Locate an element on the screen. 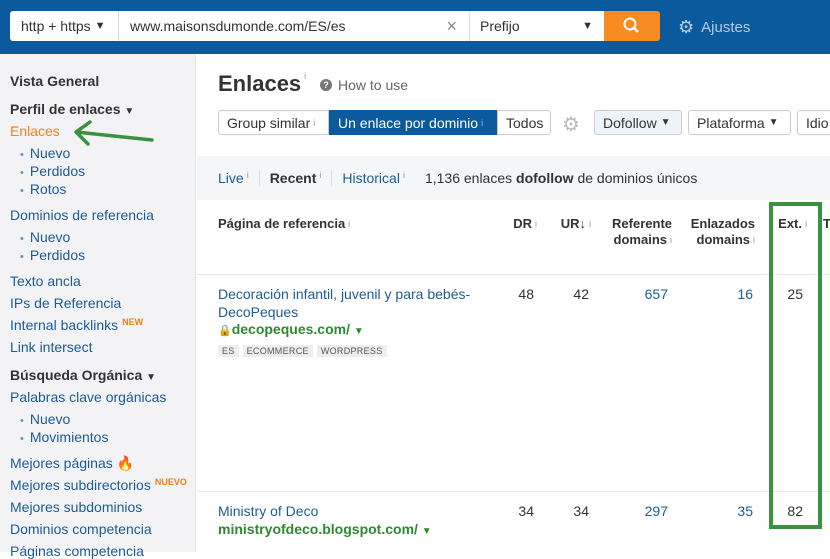 The image size is (830, 559). sidebar-ref-new: Nuevo is located at coordinates (45, 237).